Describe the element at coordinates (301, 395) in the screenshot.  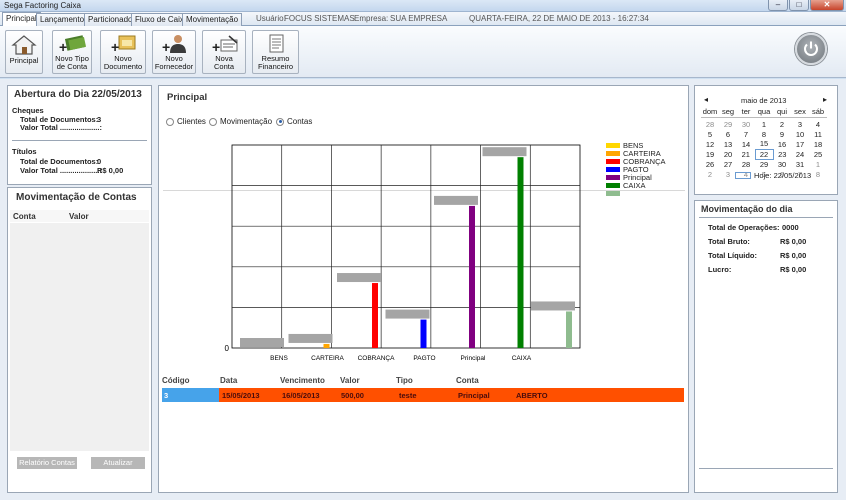
I see `cell-vencimento: 16/05/2013` at that location.